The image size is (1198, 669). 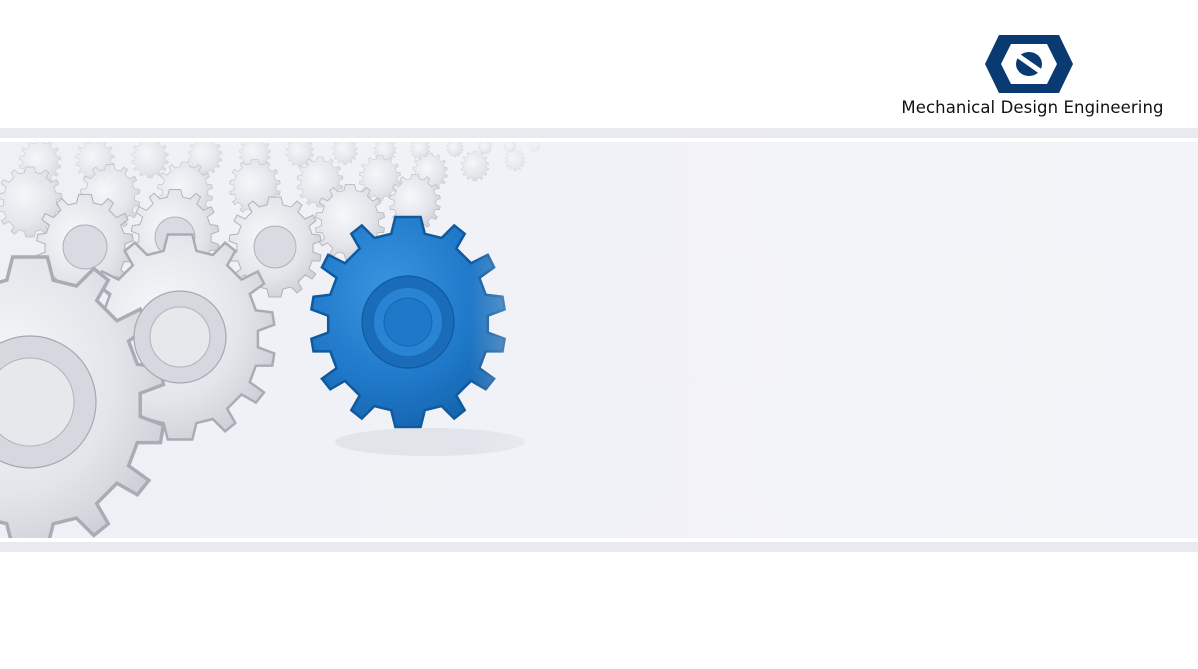 What do you see at coordinates (599, 547) in the screenshot?
I see `bottom-divider-band` at bounding box center [599, 547].